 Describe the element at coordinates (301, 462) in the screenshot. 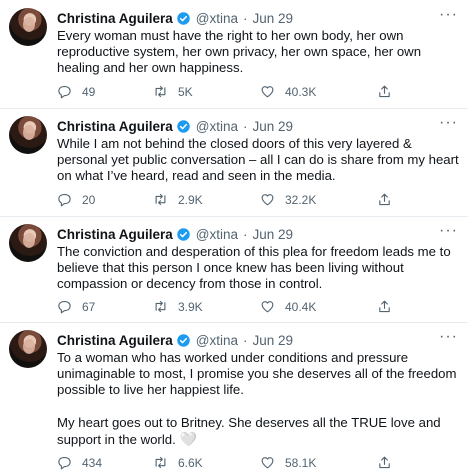

I see `like-count: 58.1K` at that location.